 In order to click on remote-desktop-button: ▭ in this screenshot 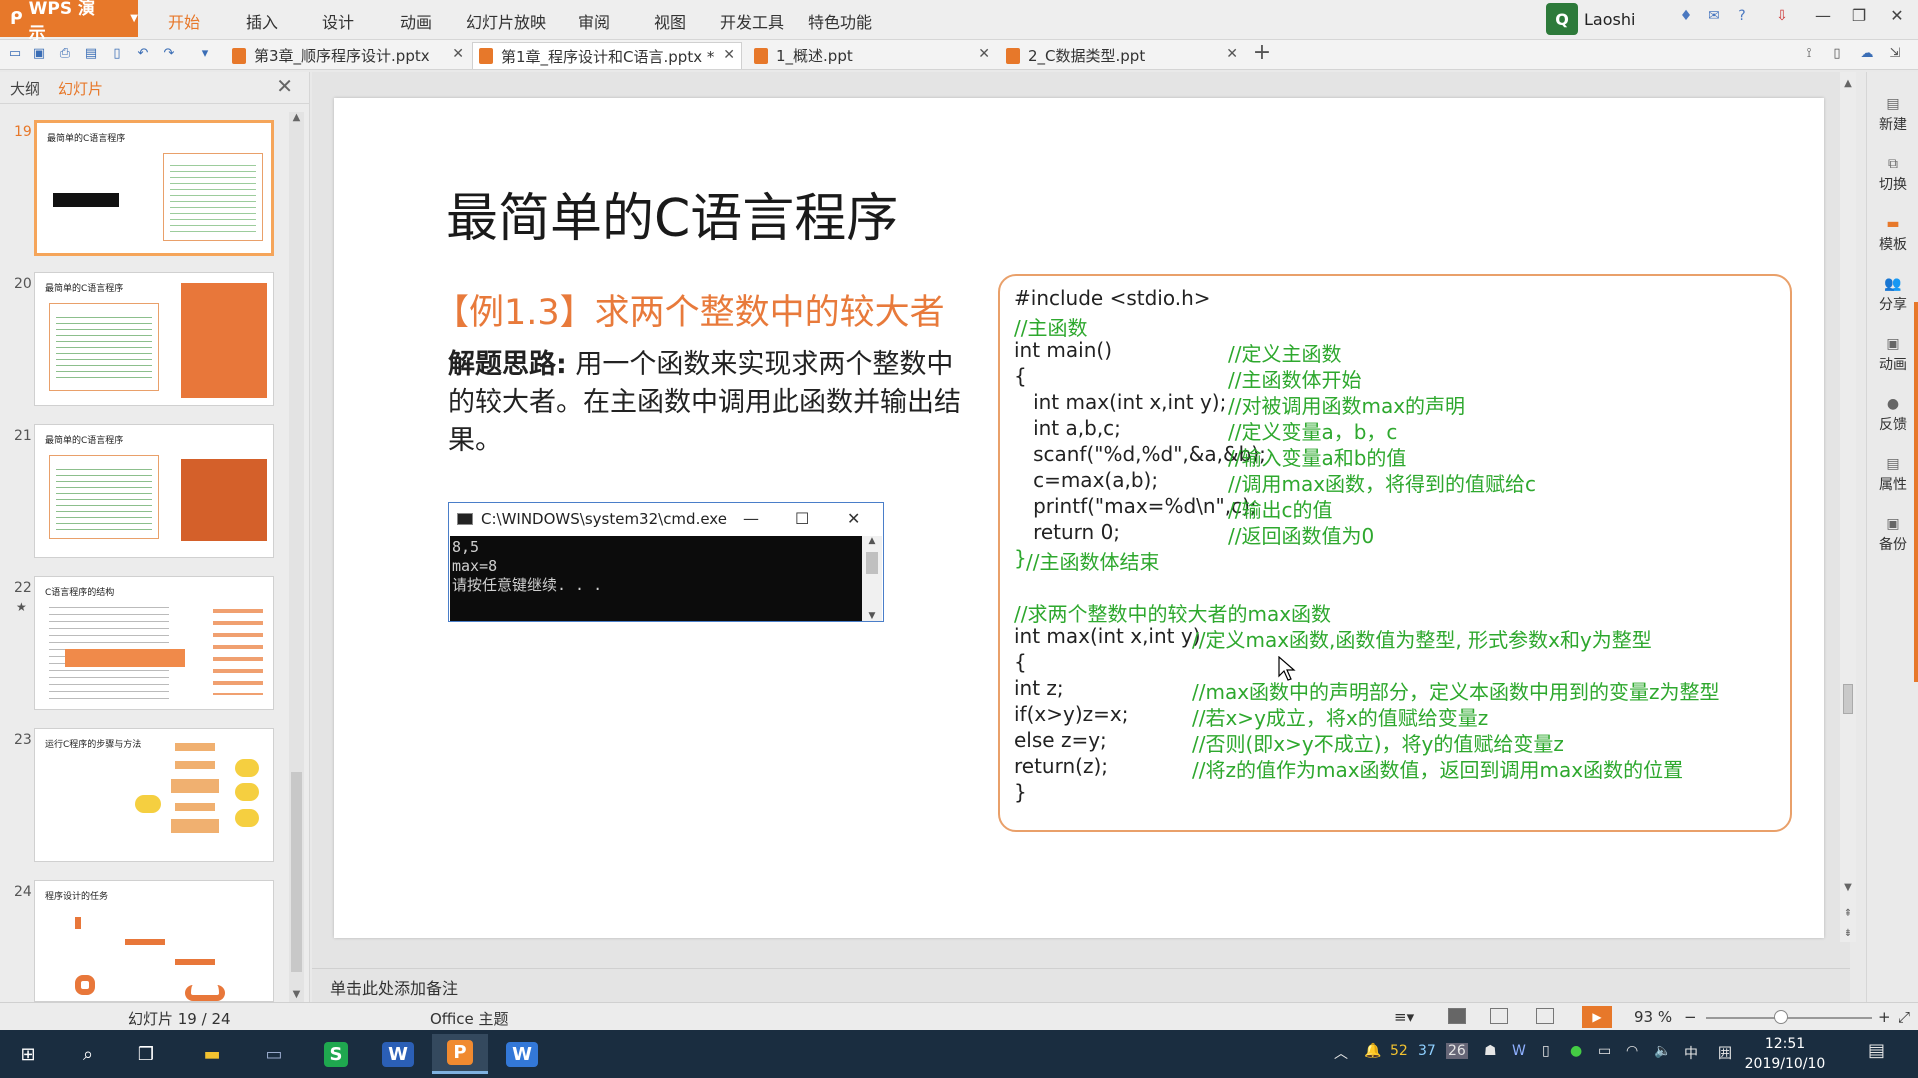, I will do `click(274, 1054)`.